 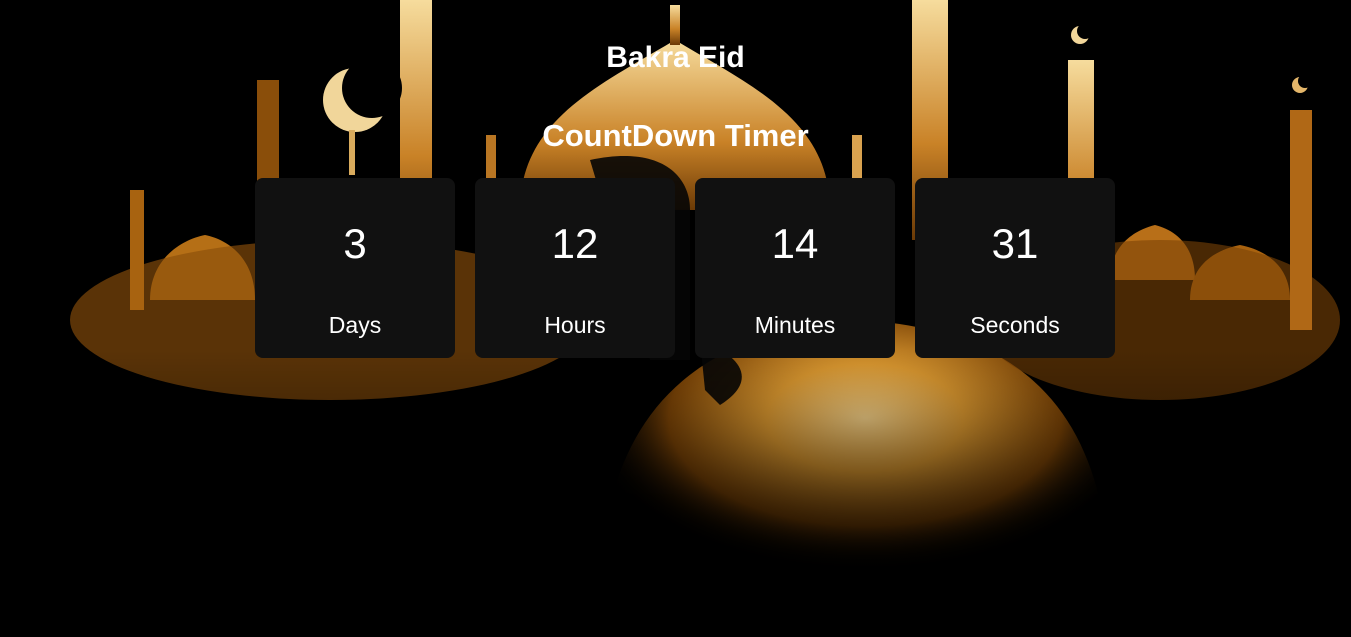 I want to click on hours-value: 12, so click(x=575, y=243).